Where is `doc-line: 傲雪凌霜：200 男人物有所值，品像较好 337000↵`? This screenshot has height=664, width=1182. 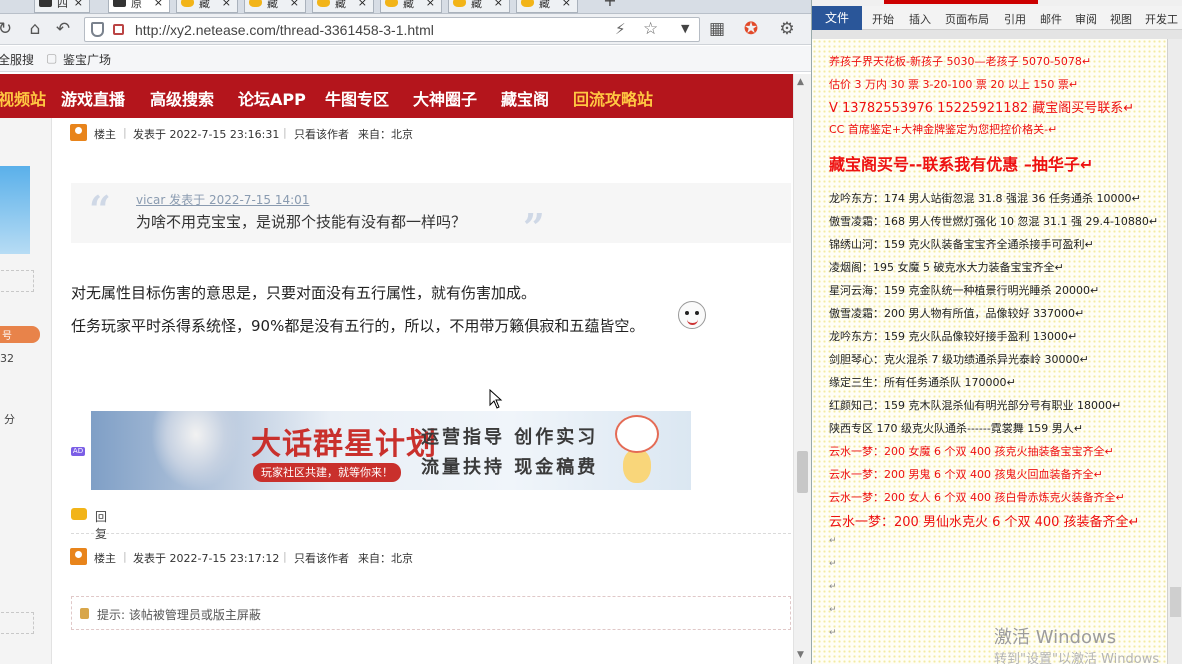
doc-line: 傲雪凌霜：200 男人物有所值，品像较好 337000↵ is located at coordinates (956, 313).